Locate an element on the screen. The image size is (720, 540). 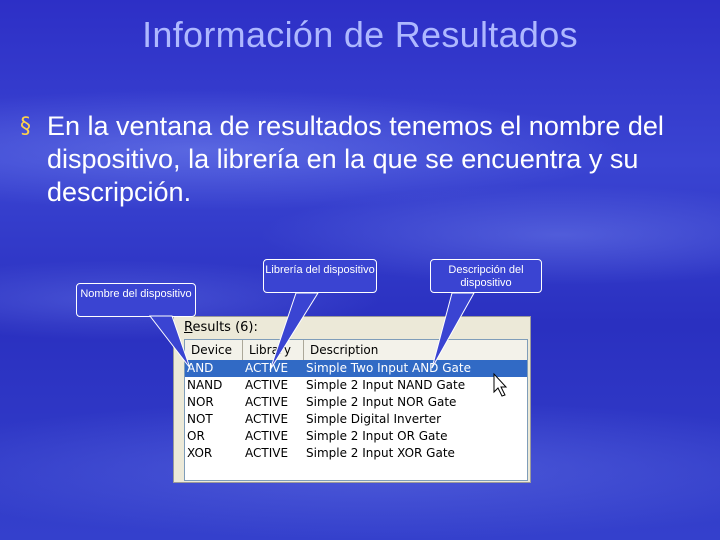
arrow-cursor-icon is located at coordinates (500, 384).